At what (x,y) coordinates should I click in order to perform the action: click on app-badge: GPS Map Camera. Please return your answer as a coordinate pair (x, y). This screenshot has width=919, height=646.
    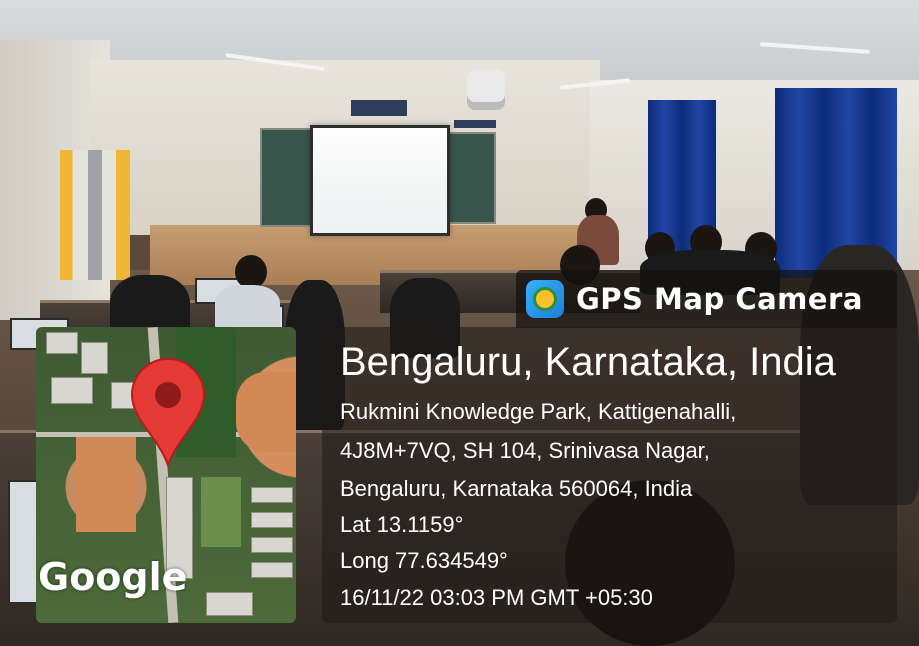
    Looking at the image, I should click on (706, 299).